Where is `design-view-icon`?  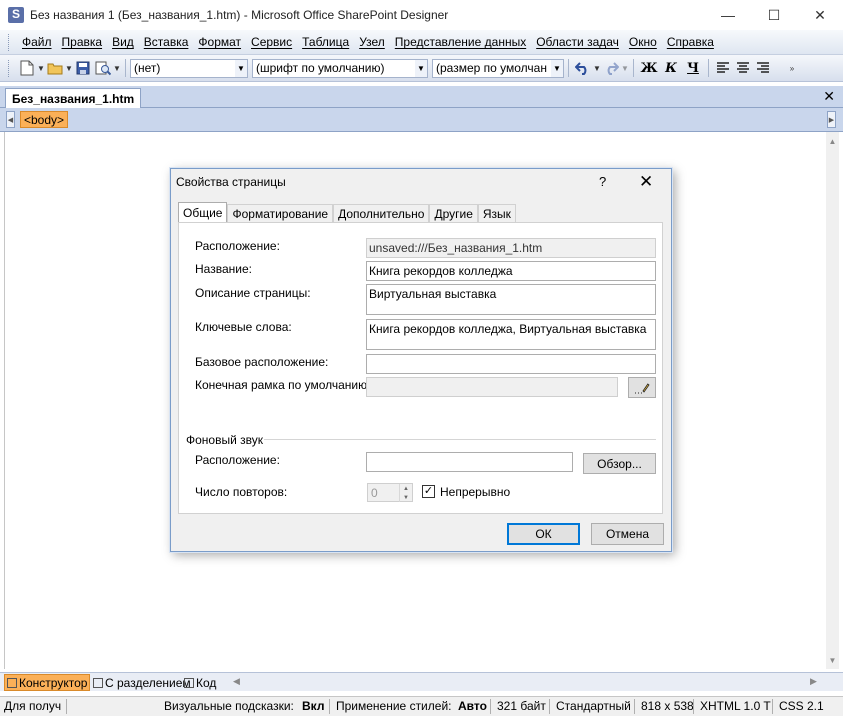 design-view-icon is located at coordinates (12, 682).